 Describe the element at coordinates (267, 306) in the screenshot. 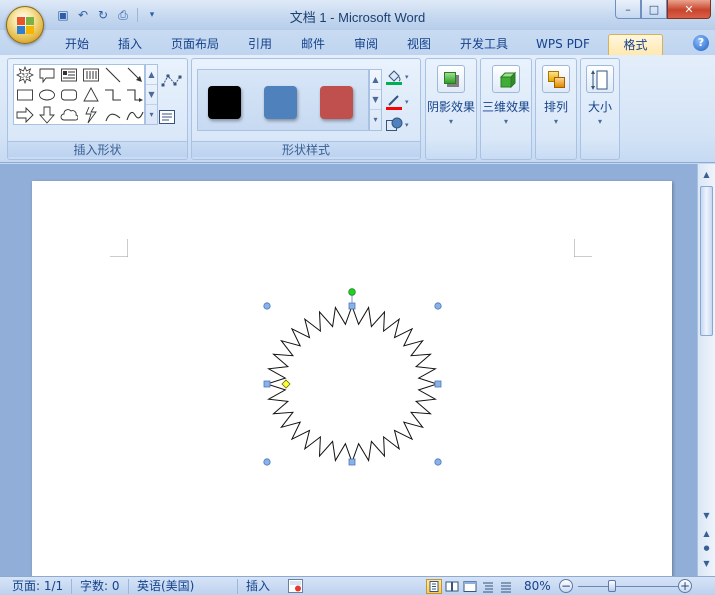

I see `resize-handle-top-left` at that location.